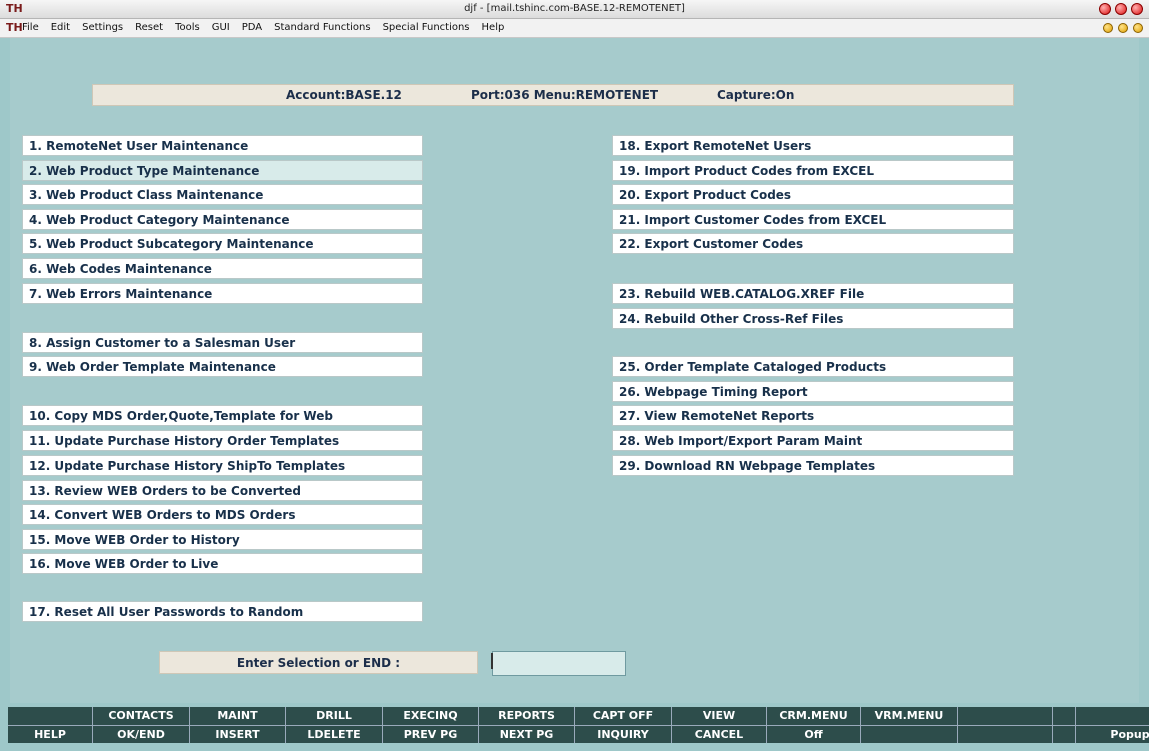 This screenshot has height=751, width=1149. I want to click on menu-tools: Tools, so click(187, 27).